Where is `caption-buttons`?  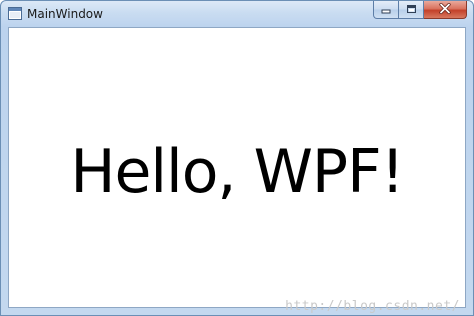
caption-buttons is located at coordinates (420, 10).